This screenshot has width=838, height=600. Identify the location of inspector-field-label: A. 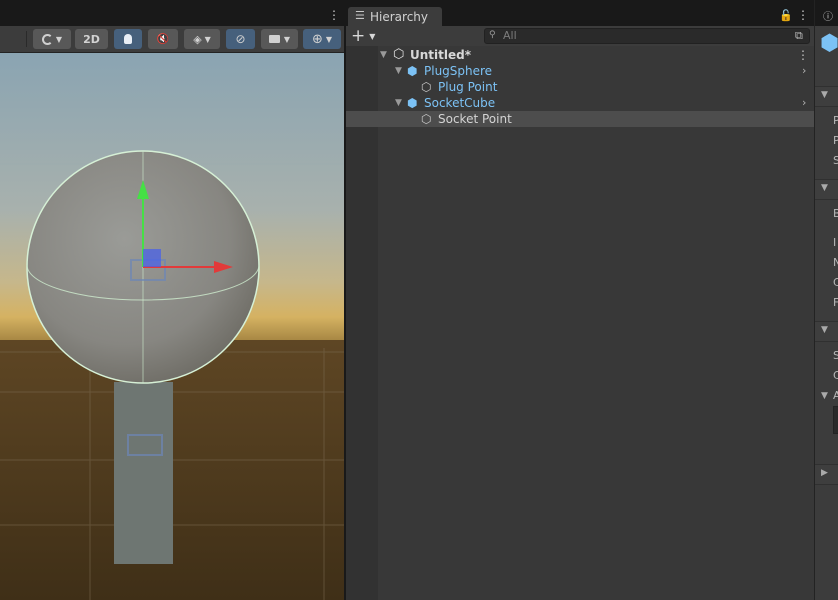
(835, 395).